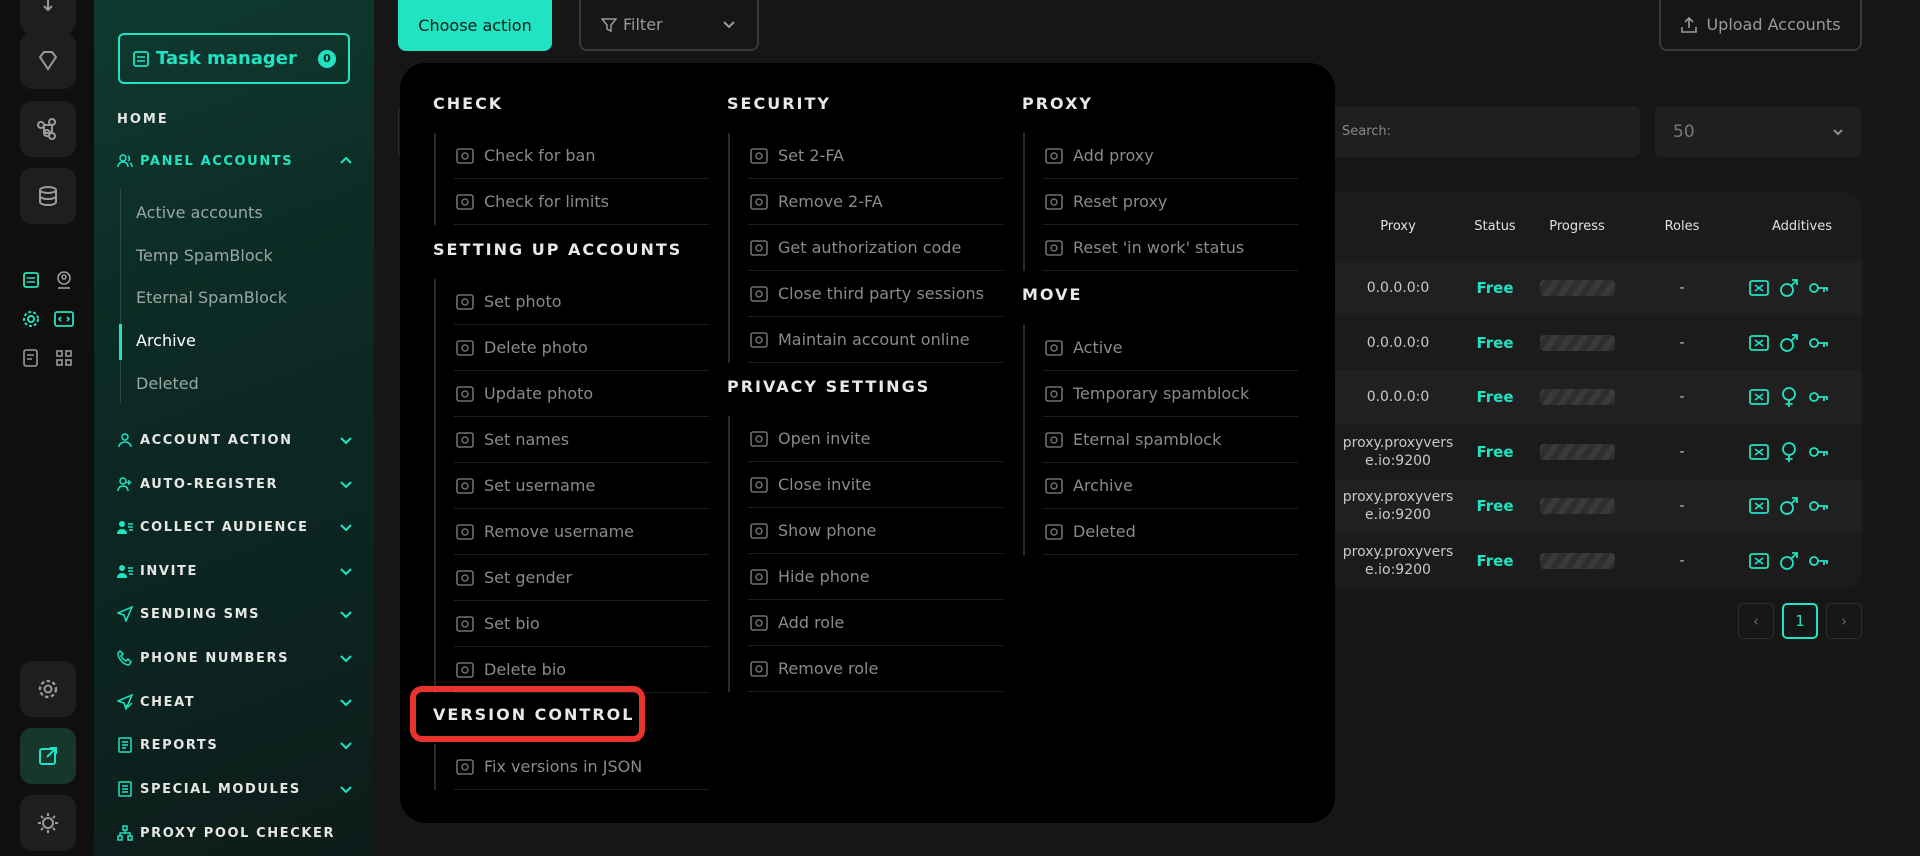 The image size is (1920, 856). Describe the element at coordinates (1844, 621) in the screenshot. I see `next-page-button: ›` at that location.